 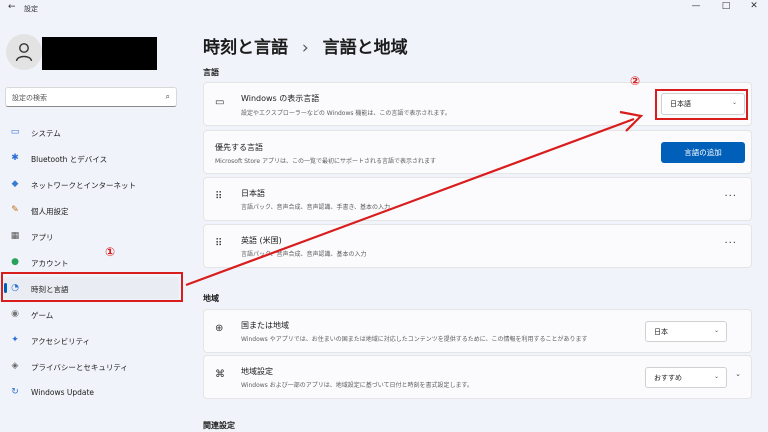 What do you see at coordinates (280, 98) in the screenshot?
I see `display-language-title: Windows の表示言語` at bounding box center [280, 98].